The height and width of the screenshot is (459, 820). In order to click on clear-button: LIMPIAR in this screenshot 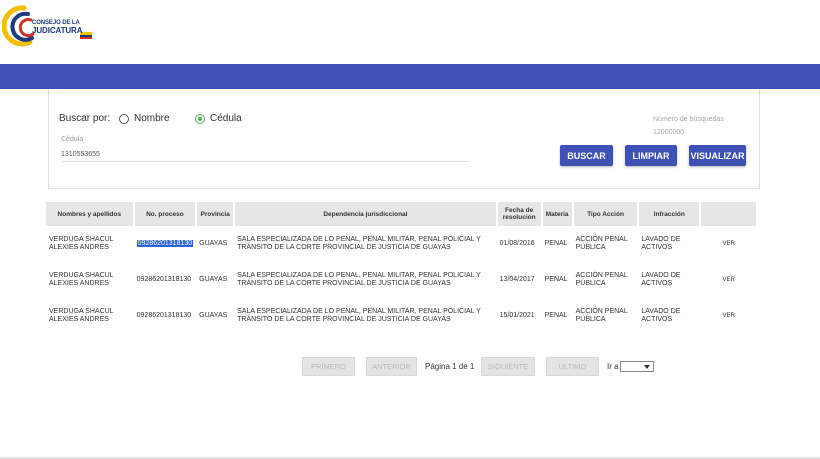, I will do `click(651, 155)`.